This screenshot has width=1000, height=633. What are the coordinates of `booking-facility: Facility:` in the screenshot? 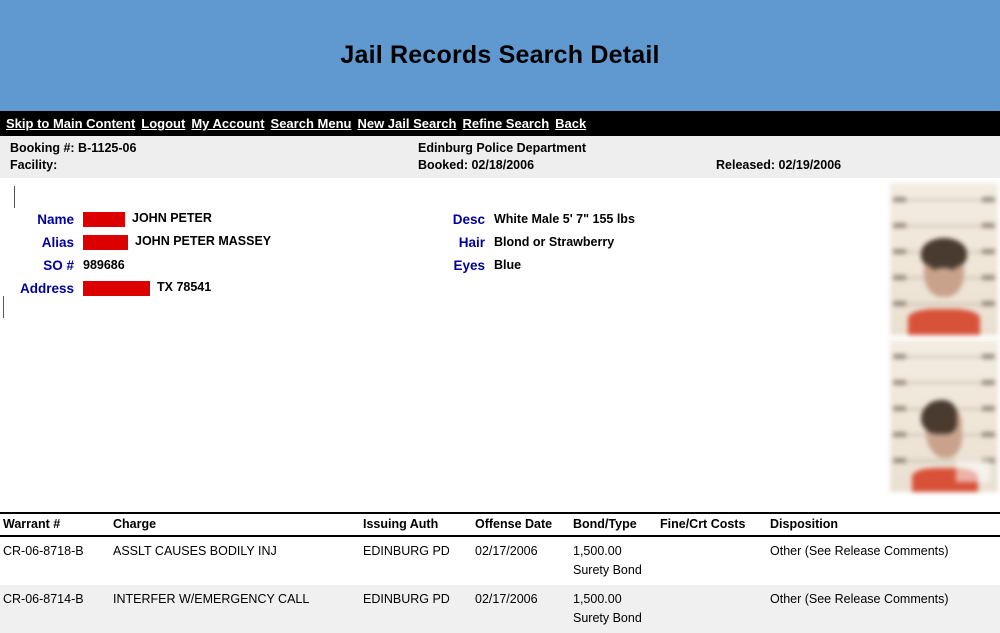 It's located at (34, 165).